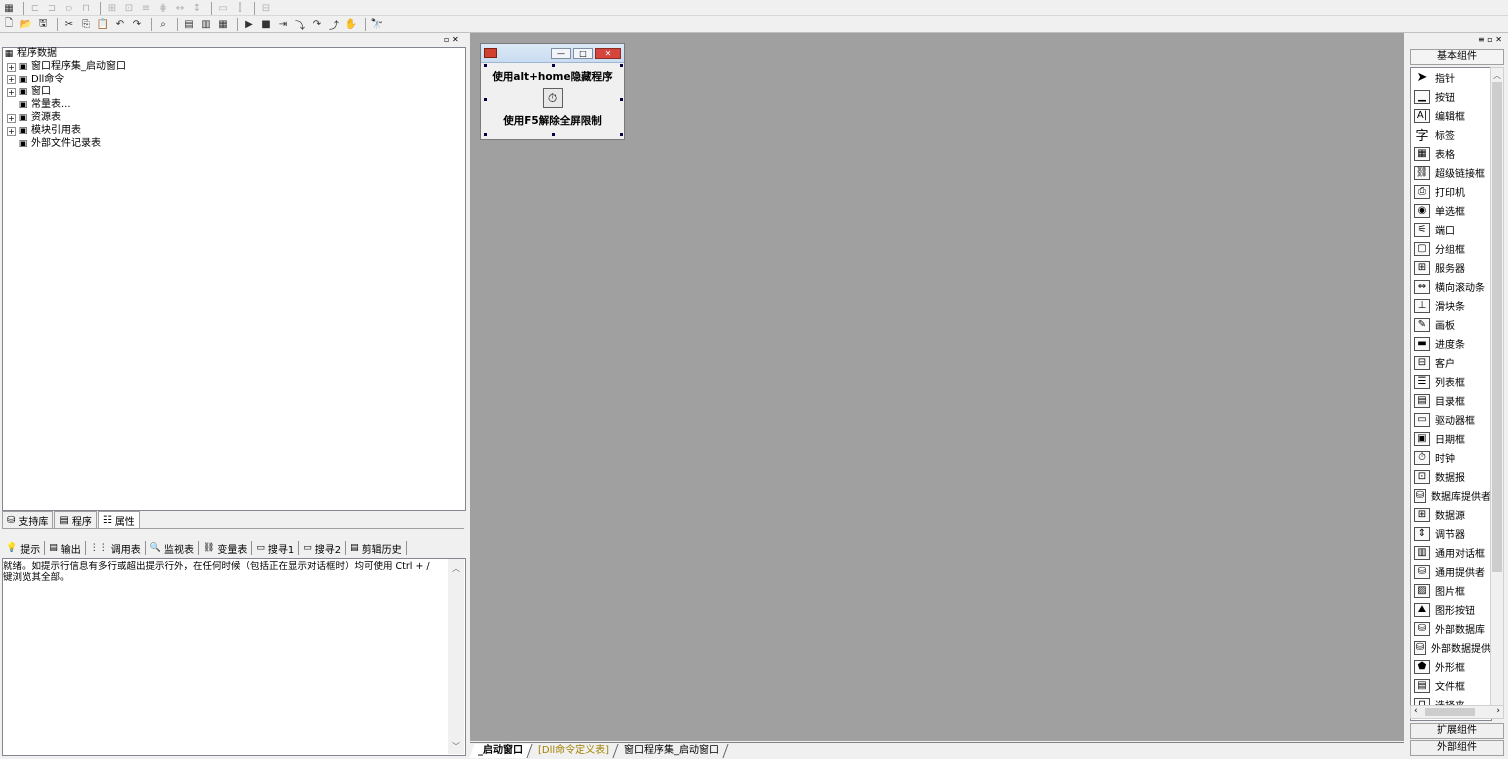  Describe the element at coordinates (9, 24) in the screenshot. I see `new-file-icon: 🗋` at that location.